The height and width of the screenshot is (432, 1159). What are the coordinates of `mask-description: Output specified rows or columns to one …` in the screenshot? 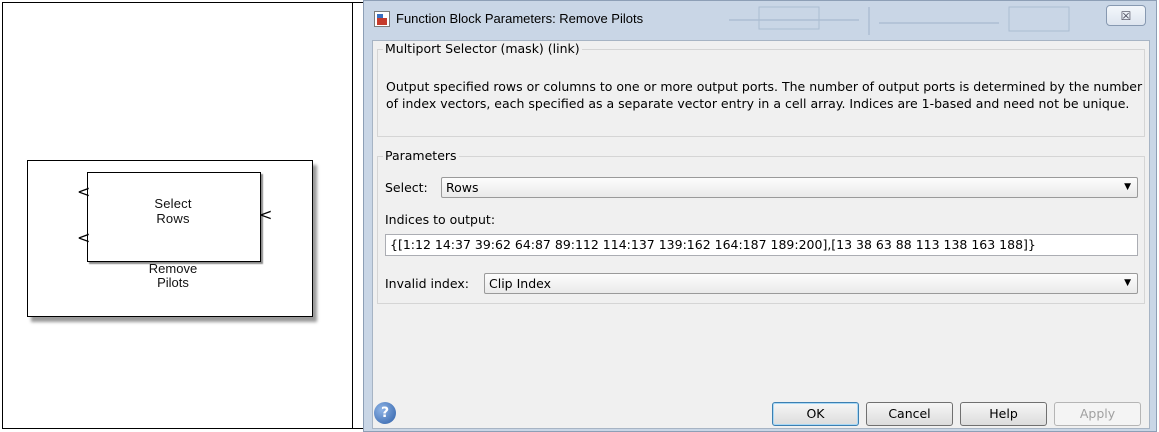 It's located at (764, 95).